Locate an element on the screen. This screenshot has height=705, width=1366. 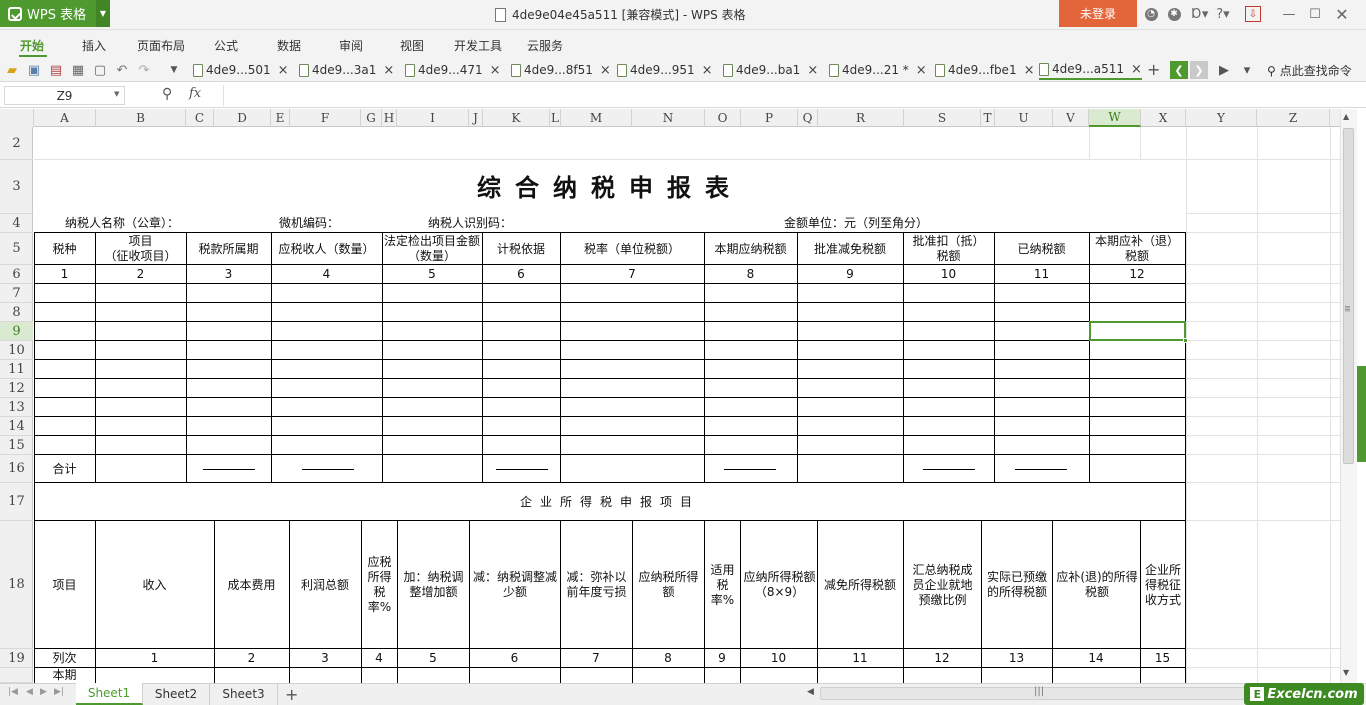
income-header-exemption: 减免所得税额 is located at coordinates (860, 585).